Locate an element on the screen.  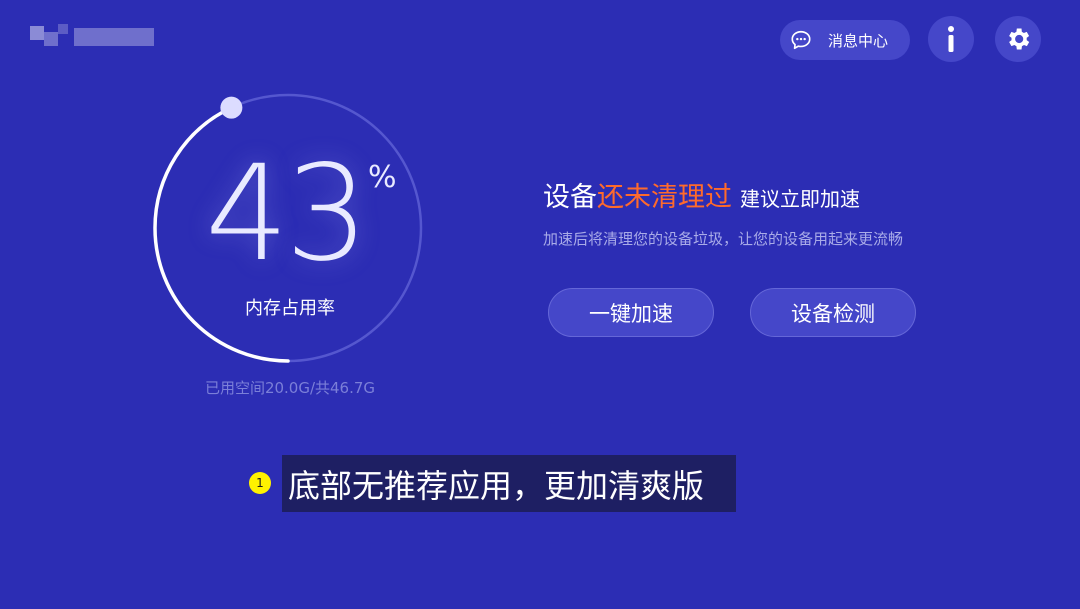
status-prefix: 设备 is located at coordinates (570, 197).